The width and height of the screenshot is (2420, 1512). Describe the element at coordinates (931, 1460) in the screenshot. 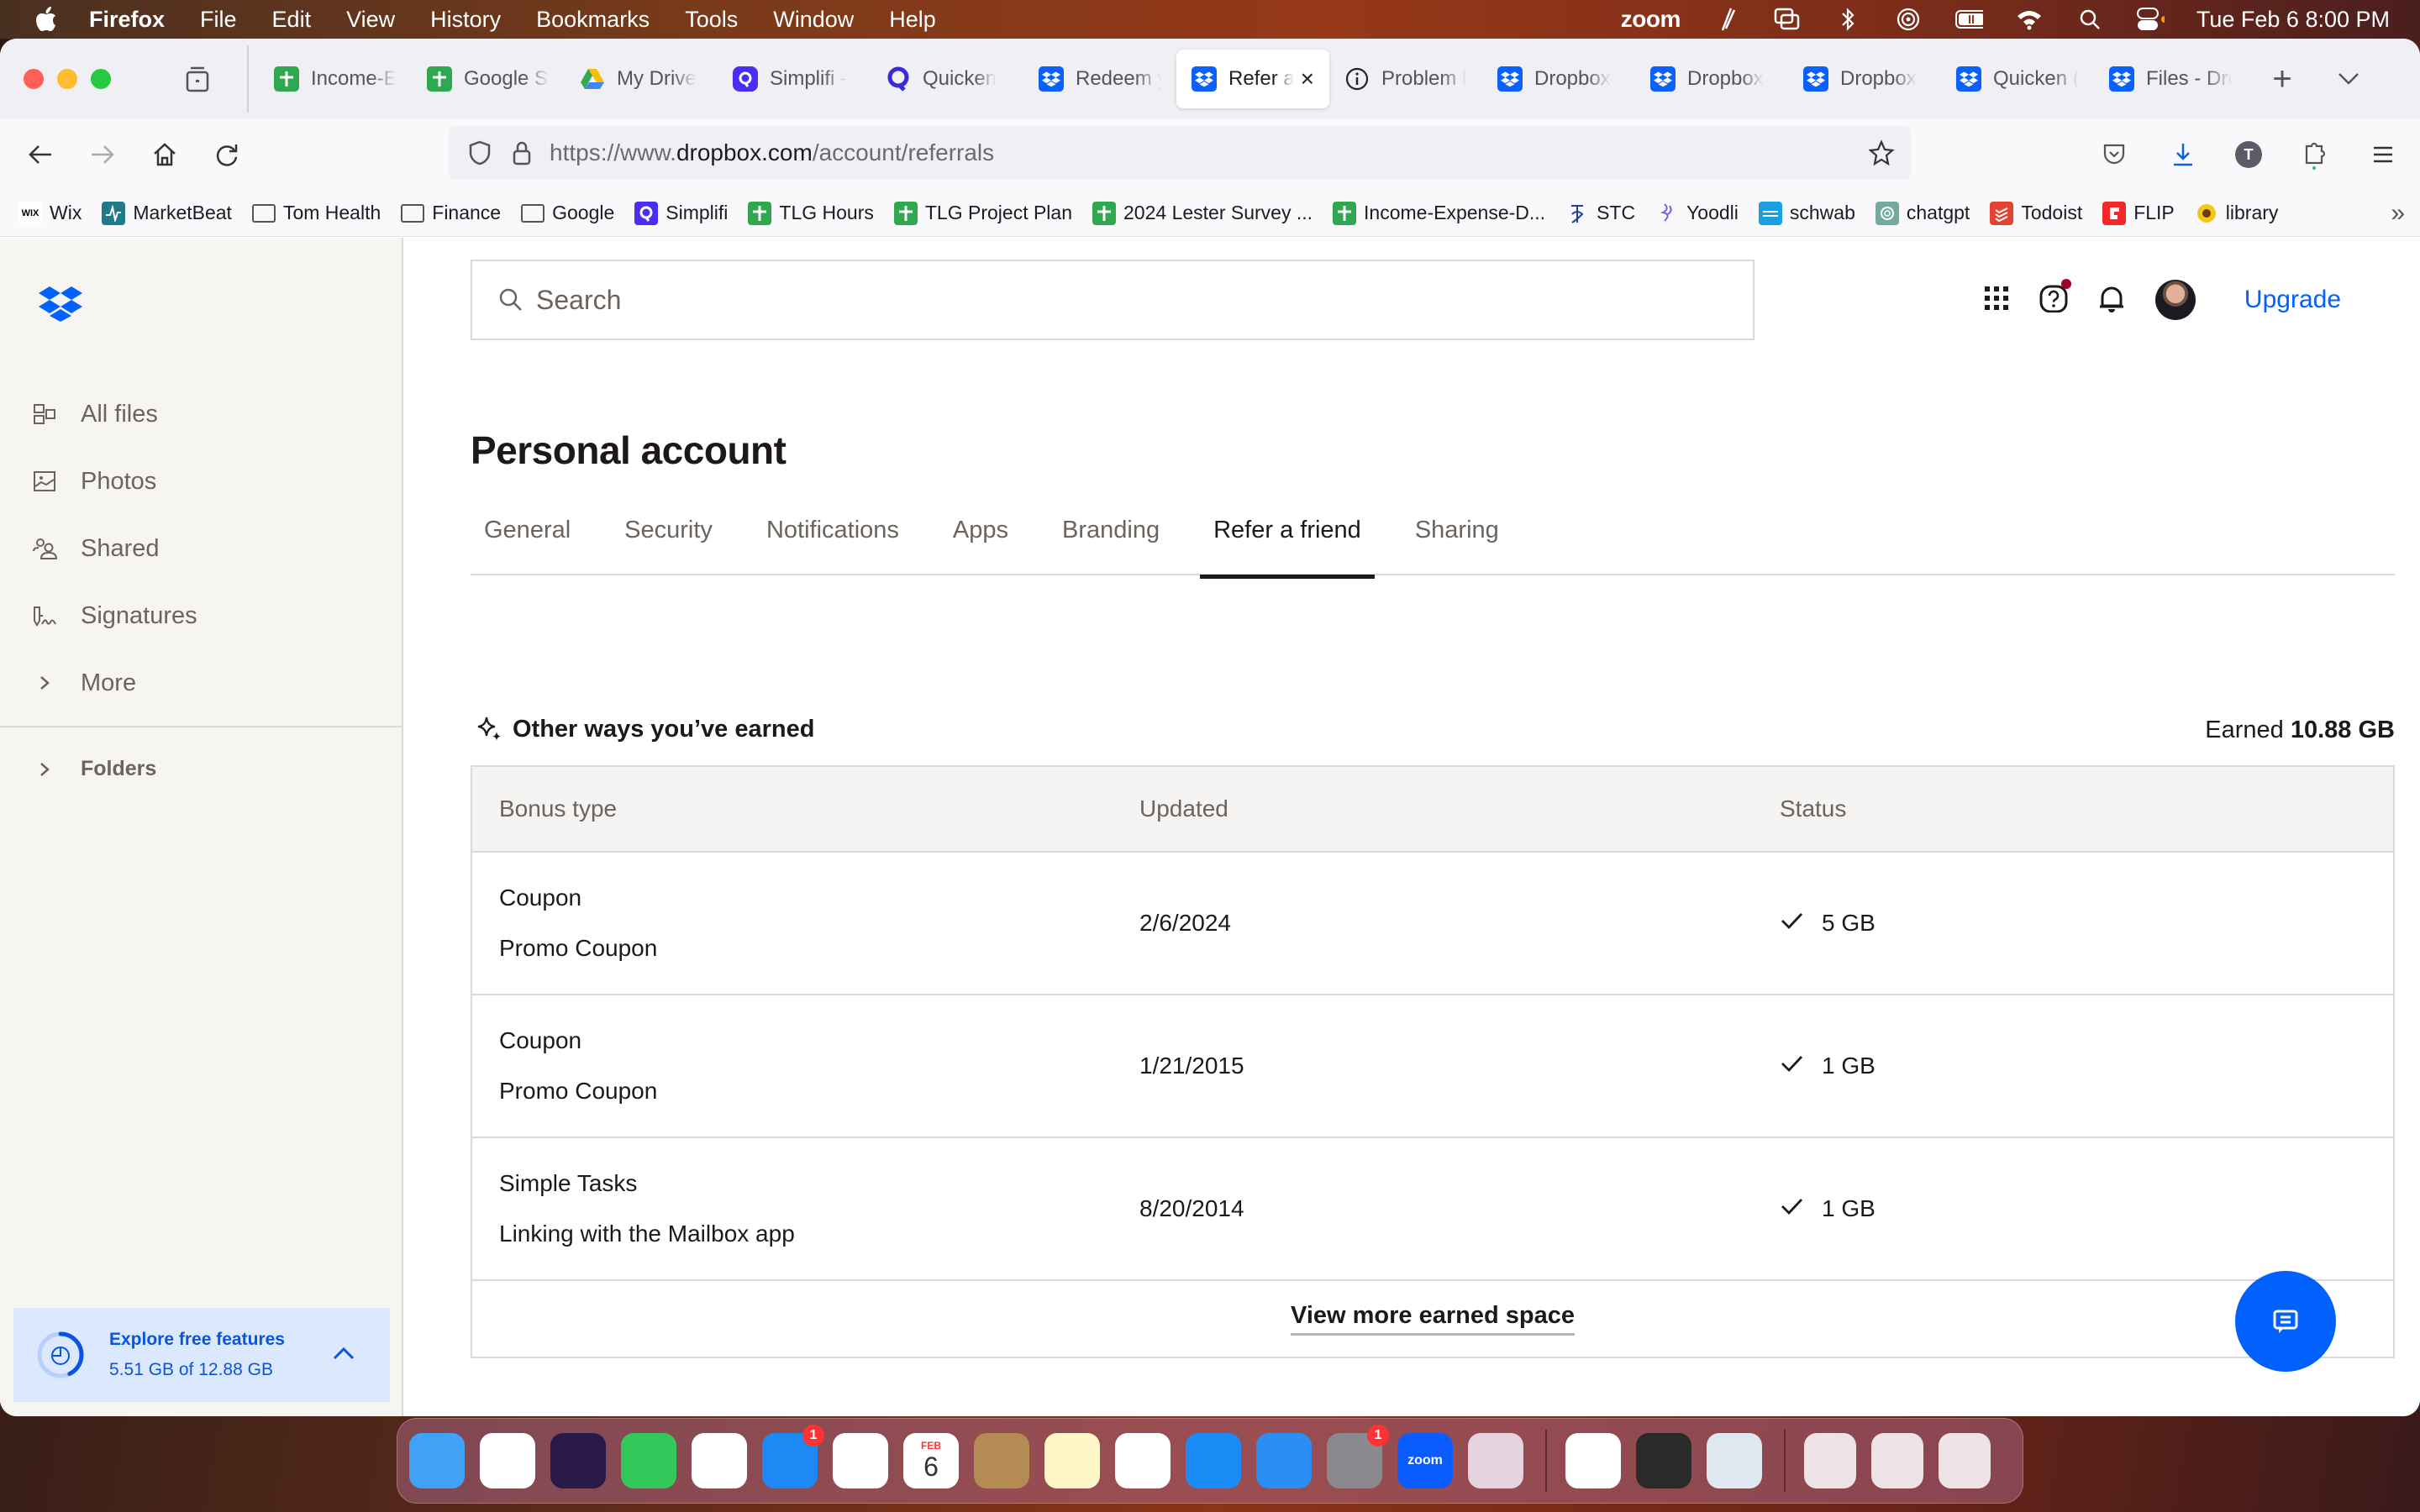

I see `dock-app-calendar: FEB 6` at that location.